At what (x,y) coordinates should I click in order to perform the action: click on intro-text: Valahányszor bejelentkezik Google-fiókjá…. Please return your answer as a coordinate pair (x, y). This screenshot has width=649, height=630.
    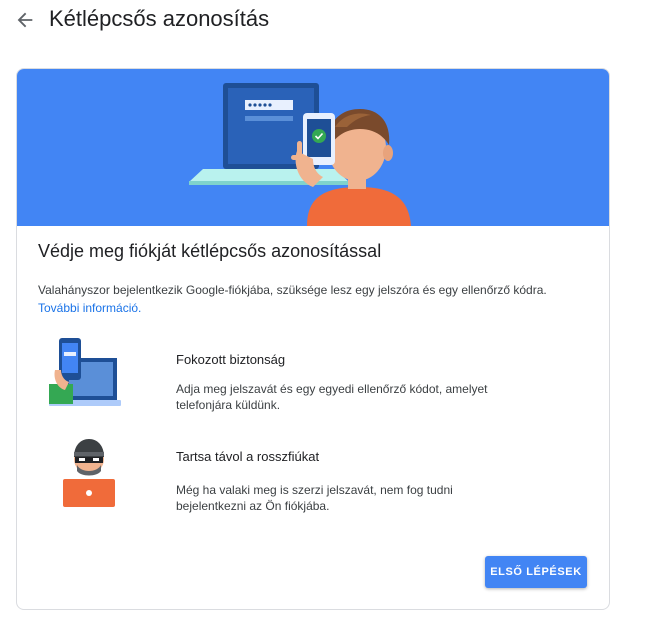
    Looking at the image, I should click on (292, 290).